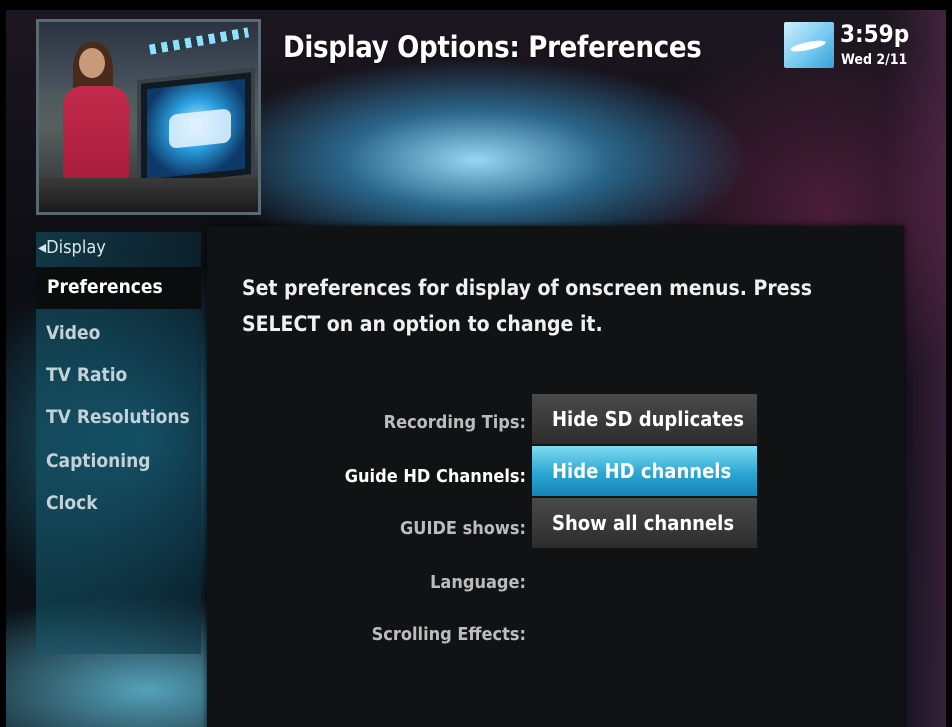 The image size is (952, 727). I want to click on sidebar-item-captioning: Captioning, so click(98, 461).